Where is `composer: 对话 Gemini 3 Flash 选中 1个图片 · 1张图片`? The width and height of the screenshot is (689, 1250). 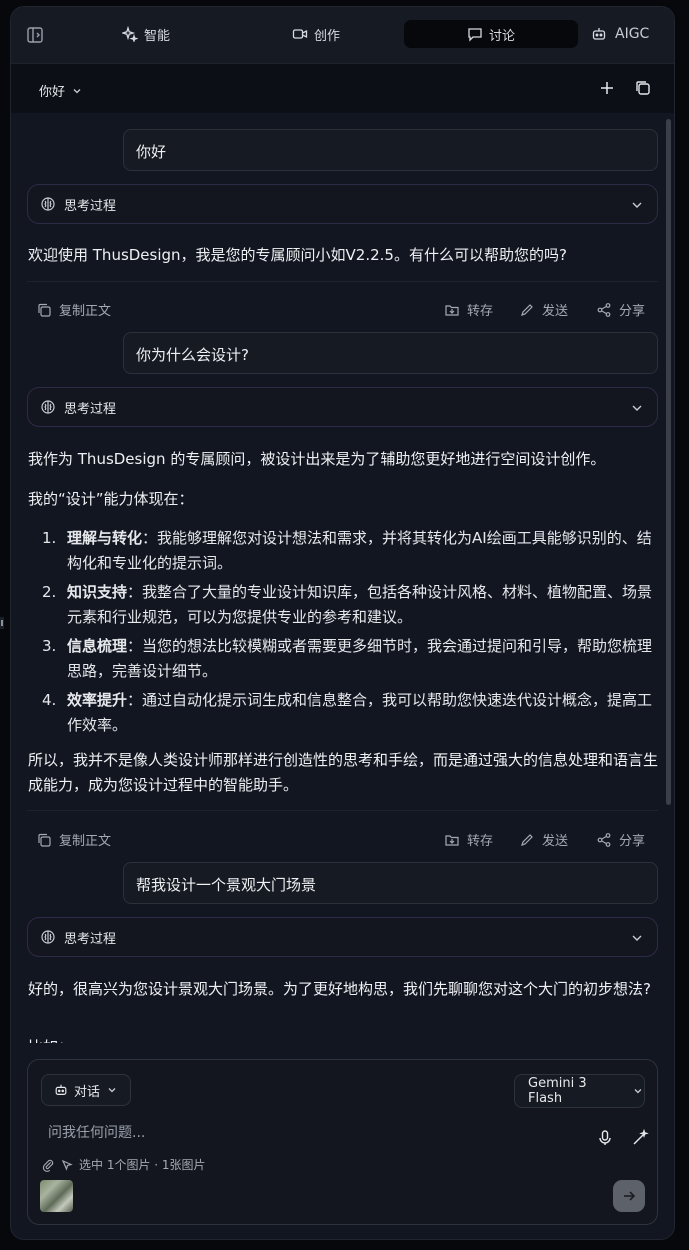 composer: 对话 Gemini 3 Flash 选中 1个图片 · 1张图片 is located at coordinates (342, 1142).